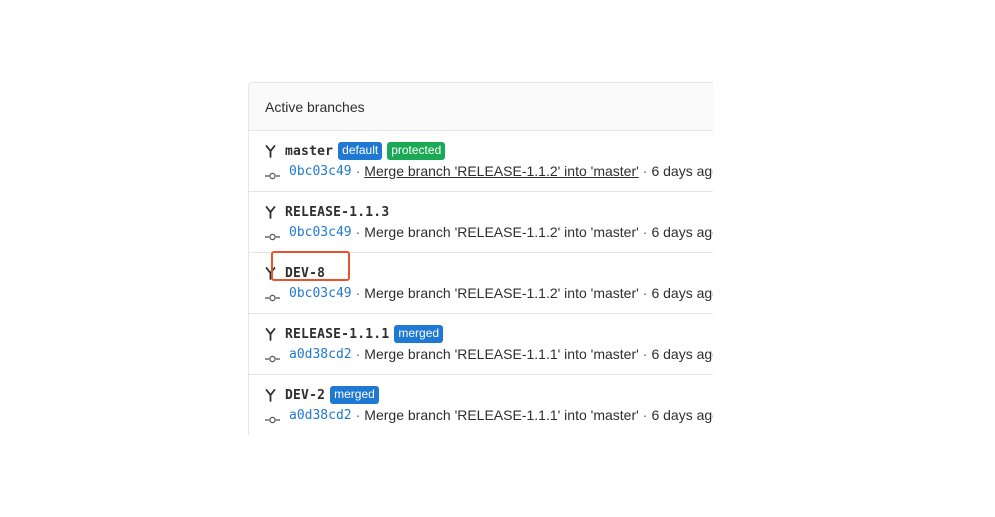  I want to click on branch-name-link: RELEASE-1.1.3, so click(337, 212).